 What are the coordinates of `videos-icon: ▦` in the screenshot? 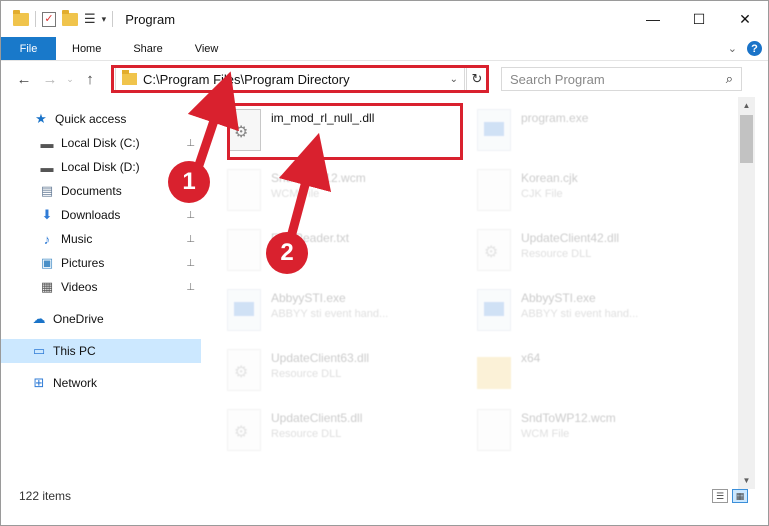 It's located at (47, 286).